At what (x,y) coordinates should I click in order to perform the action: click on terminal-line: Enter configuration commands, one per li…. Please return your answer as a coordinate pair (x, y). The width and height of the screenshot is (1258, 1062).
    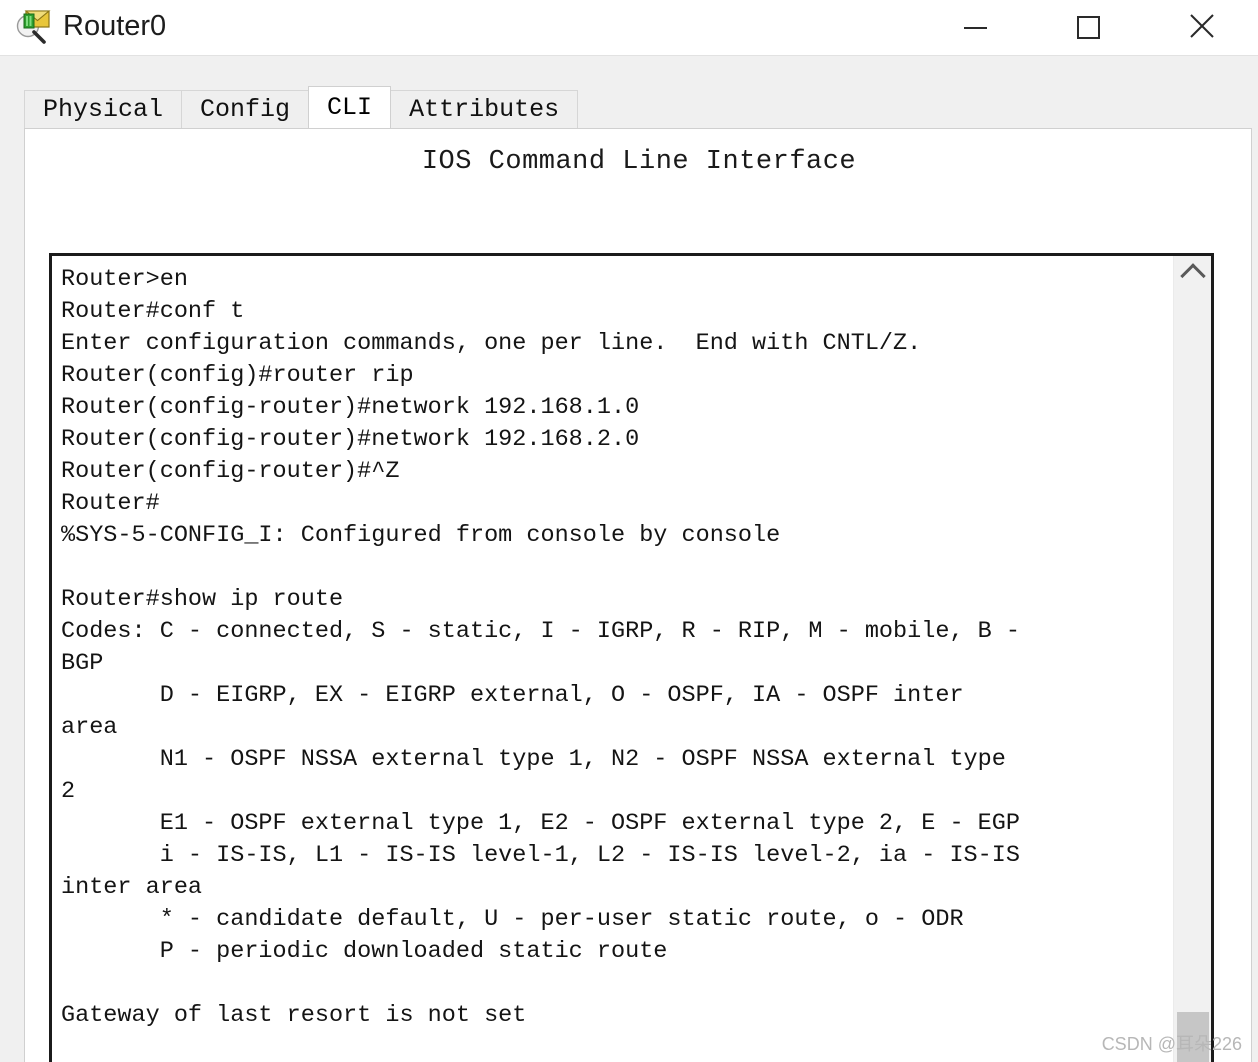
    Looking at the image, I should click on (491, 343).